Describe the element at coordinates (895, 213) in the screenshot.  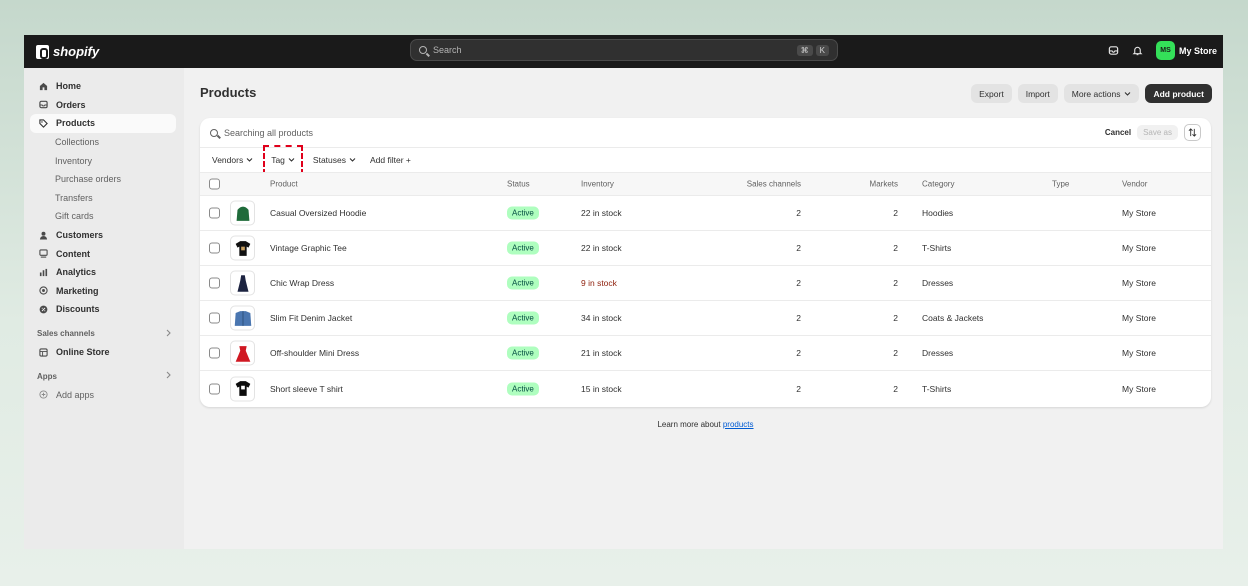
I see `markets-value: 2` at that location.